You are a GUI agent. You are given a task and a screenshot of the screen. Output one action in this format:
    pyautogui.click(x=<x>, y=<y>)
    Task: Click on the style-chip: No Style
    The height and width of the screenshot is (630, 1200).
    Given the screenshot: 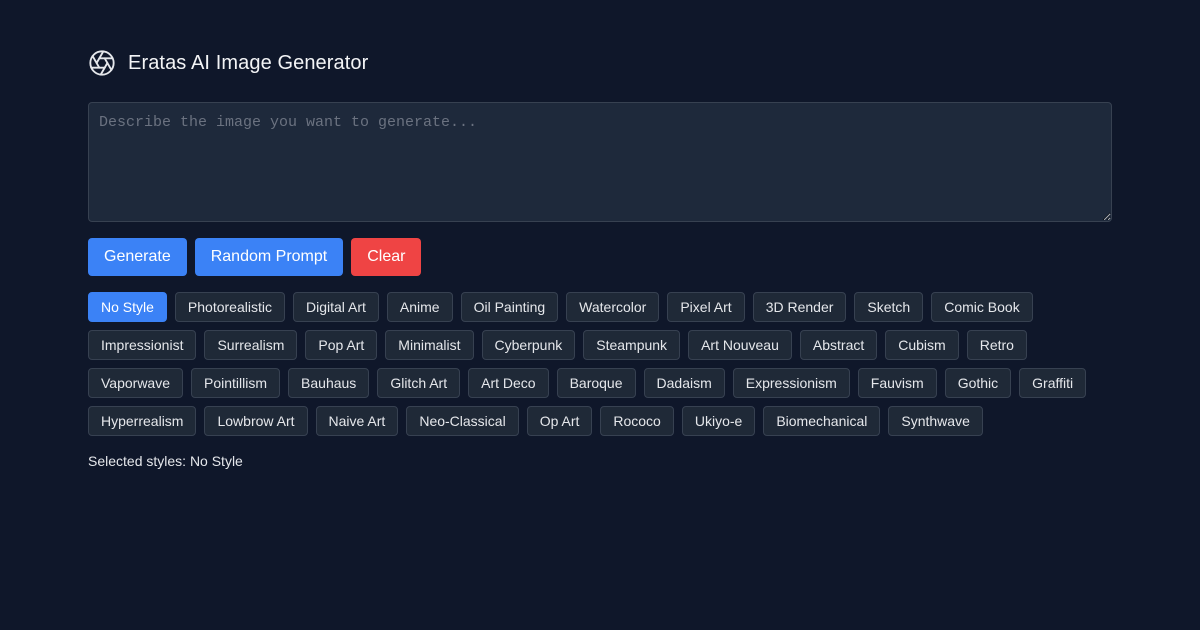 What is the action you would take?
    pyautogui.click(x=127, y=307)
    